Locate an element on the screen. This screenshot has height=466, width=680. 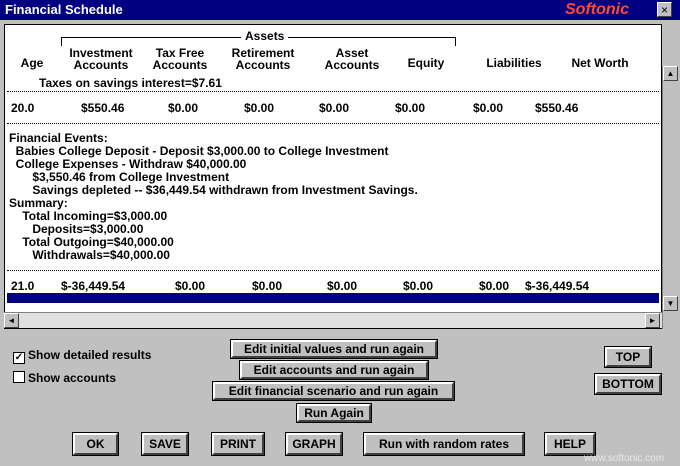
top-note: Taxes on savings interest=$7.61 is located at coordinates (130, 83).